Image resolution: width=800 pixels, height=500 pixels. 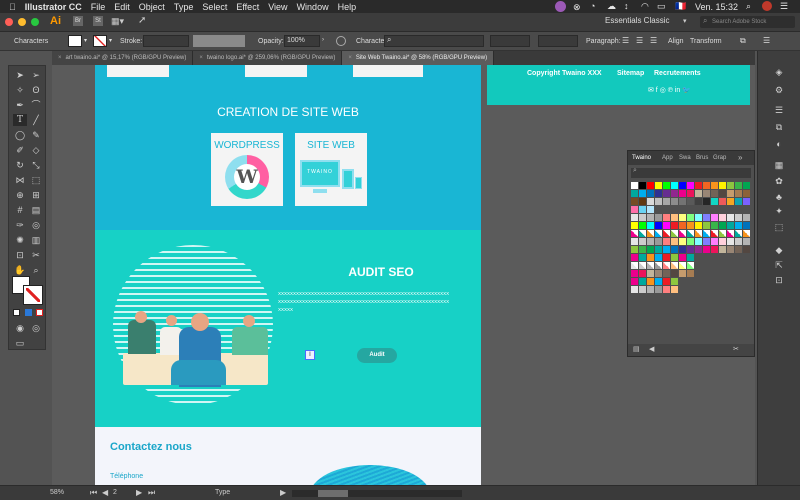 I want to click on tab-twaino: Twaino, so click(x=641, y=158).